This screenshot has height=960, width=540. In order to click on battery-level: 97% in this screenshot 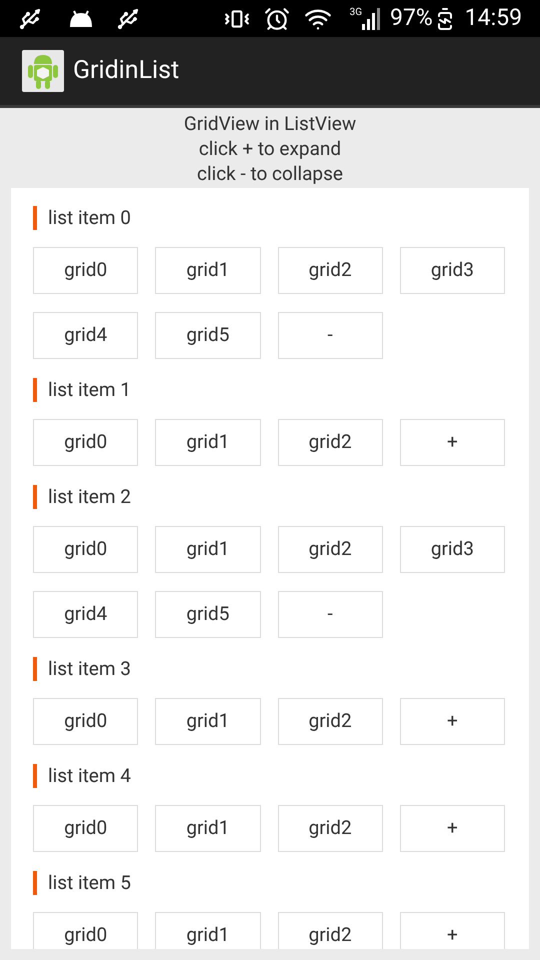, I will do `click(411, 18)`.